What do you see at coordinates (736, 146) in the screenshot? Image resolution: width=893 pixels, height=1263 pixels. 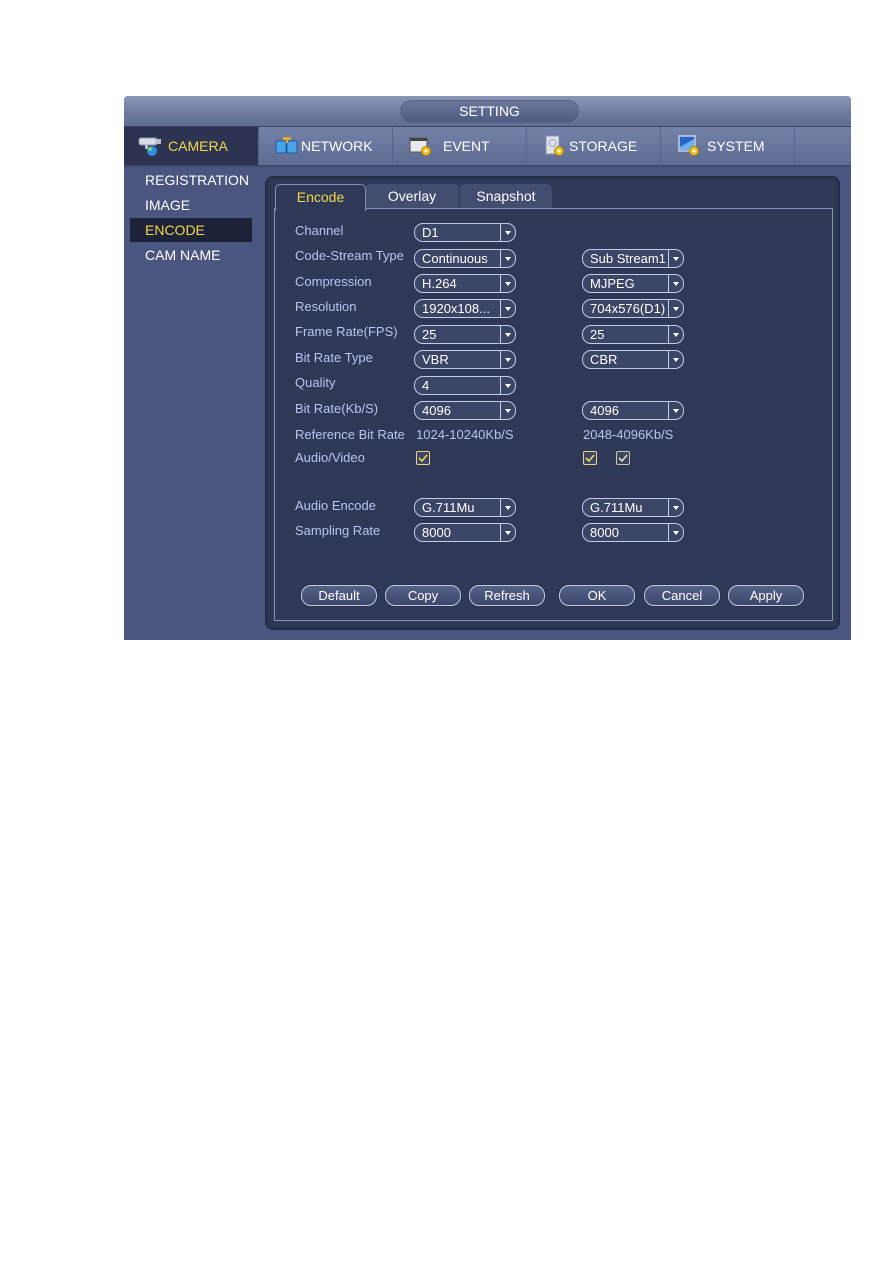 I see `nav-system-label: SYSTEM` at bounding box center [736, 146].